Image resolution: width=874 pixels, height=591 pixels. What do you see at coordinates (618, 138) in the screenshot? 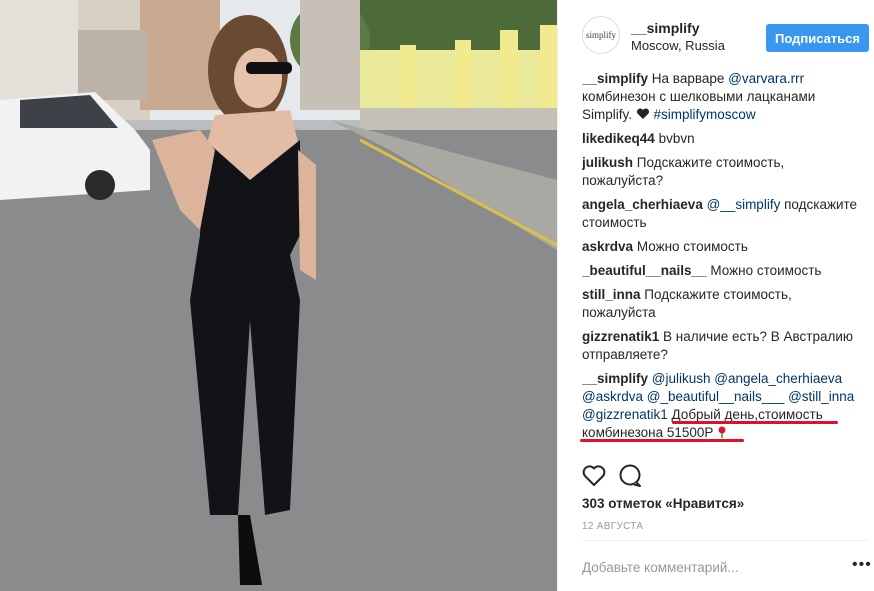
I see `comment-author: likedikeq44` at bounding box center [618, 138].